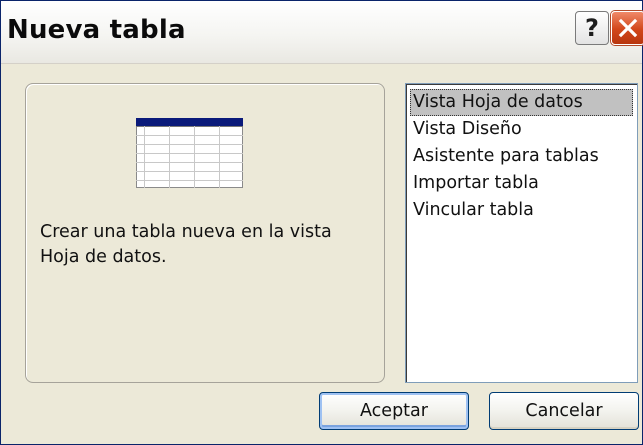  I want to click on dialog-title: Nueva tabla, so click(96, 30).